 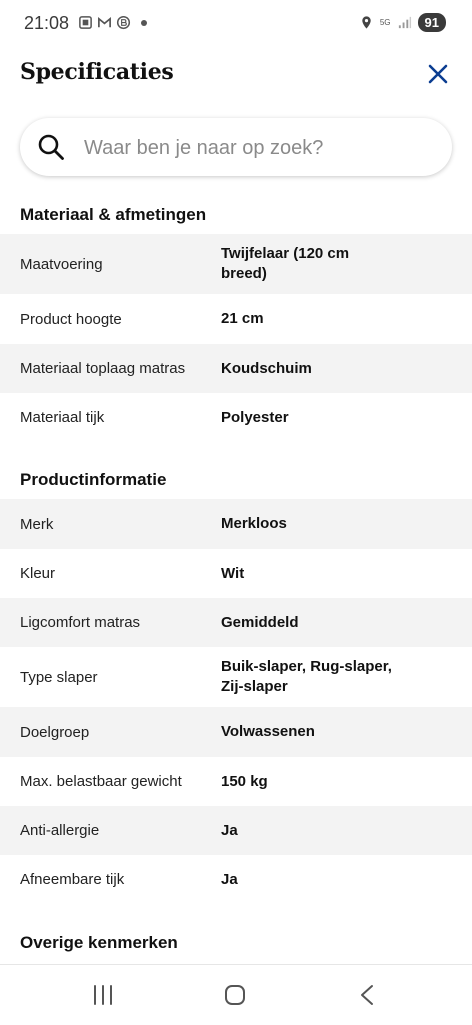 What do you see at coordinates (431, 22) in the screenshot?
I see `battery-indicator: 91` at bounding box center [431, 22].